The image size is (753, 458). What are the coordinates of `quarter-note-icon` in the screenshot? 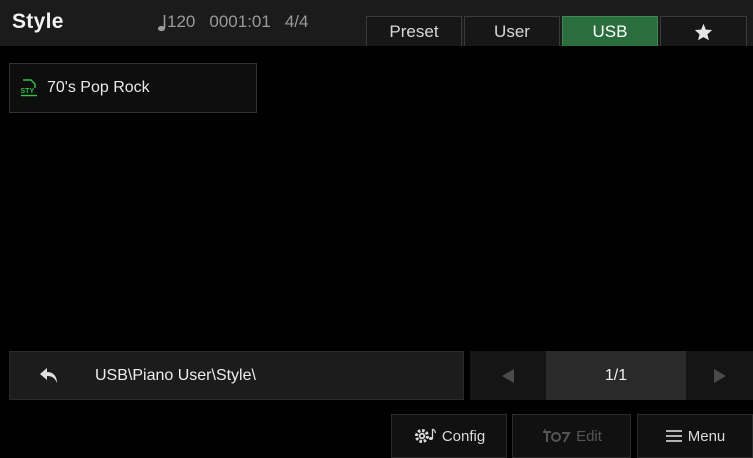 It's located at (161, 23).